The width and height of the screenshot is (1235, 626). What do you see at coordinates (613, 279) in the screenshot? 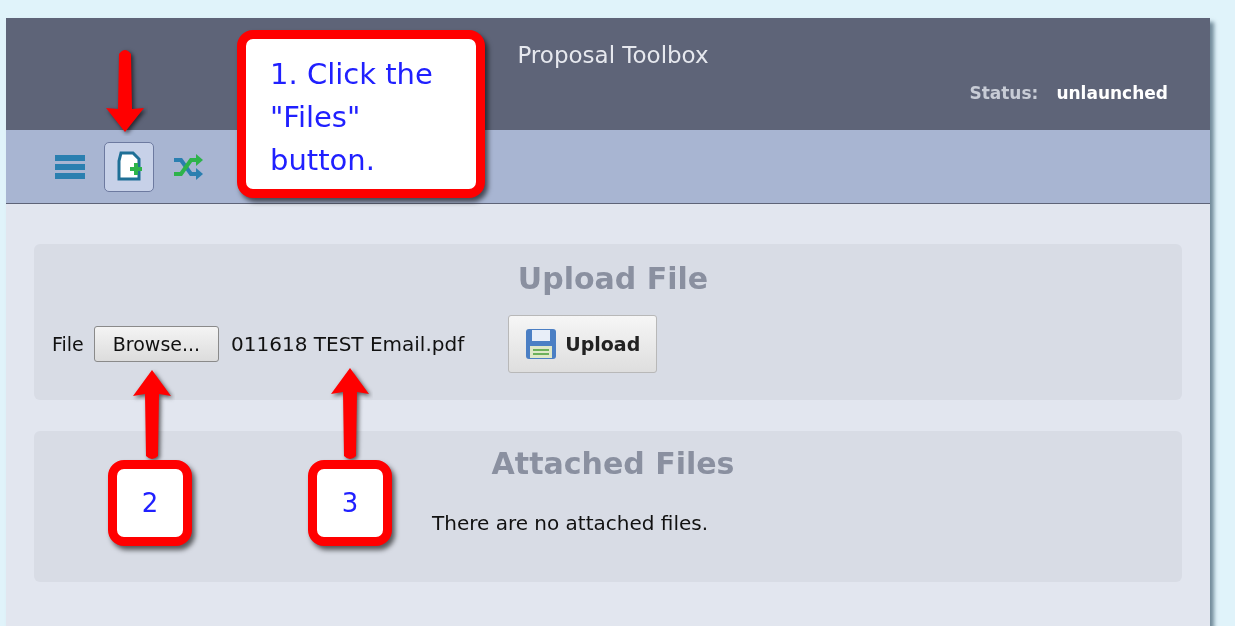
I see `panel-title: Upload File` at bounding box center [613, 279].